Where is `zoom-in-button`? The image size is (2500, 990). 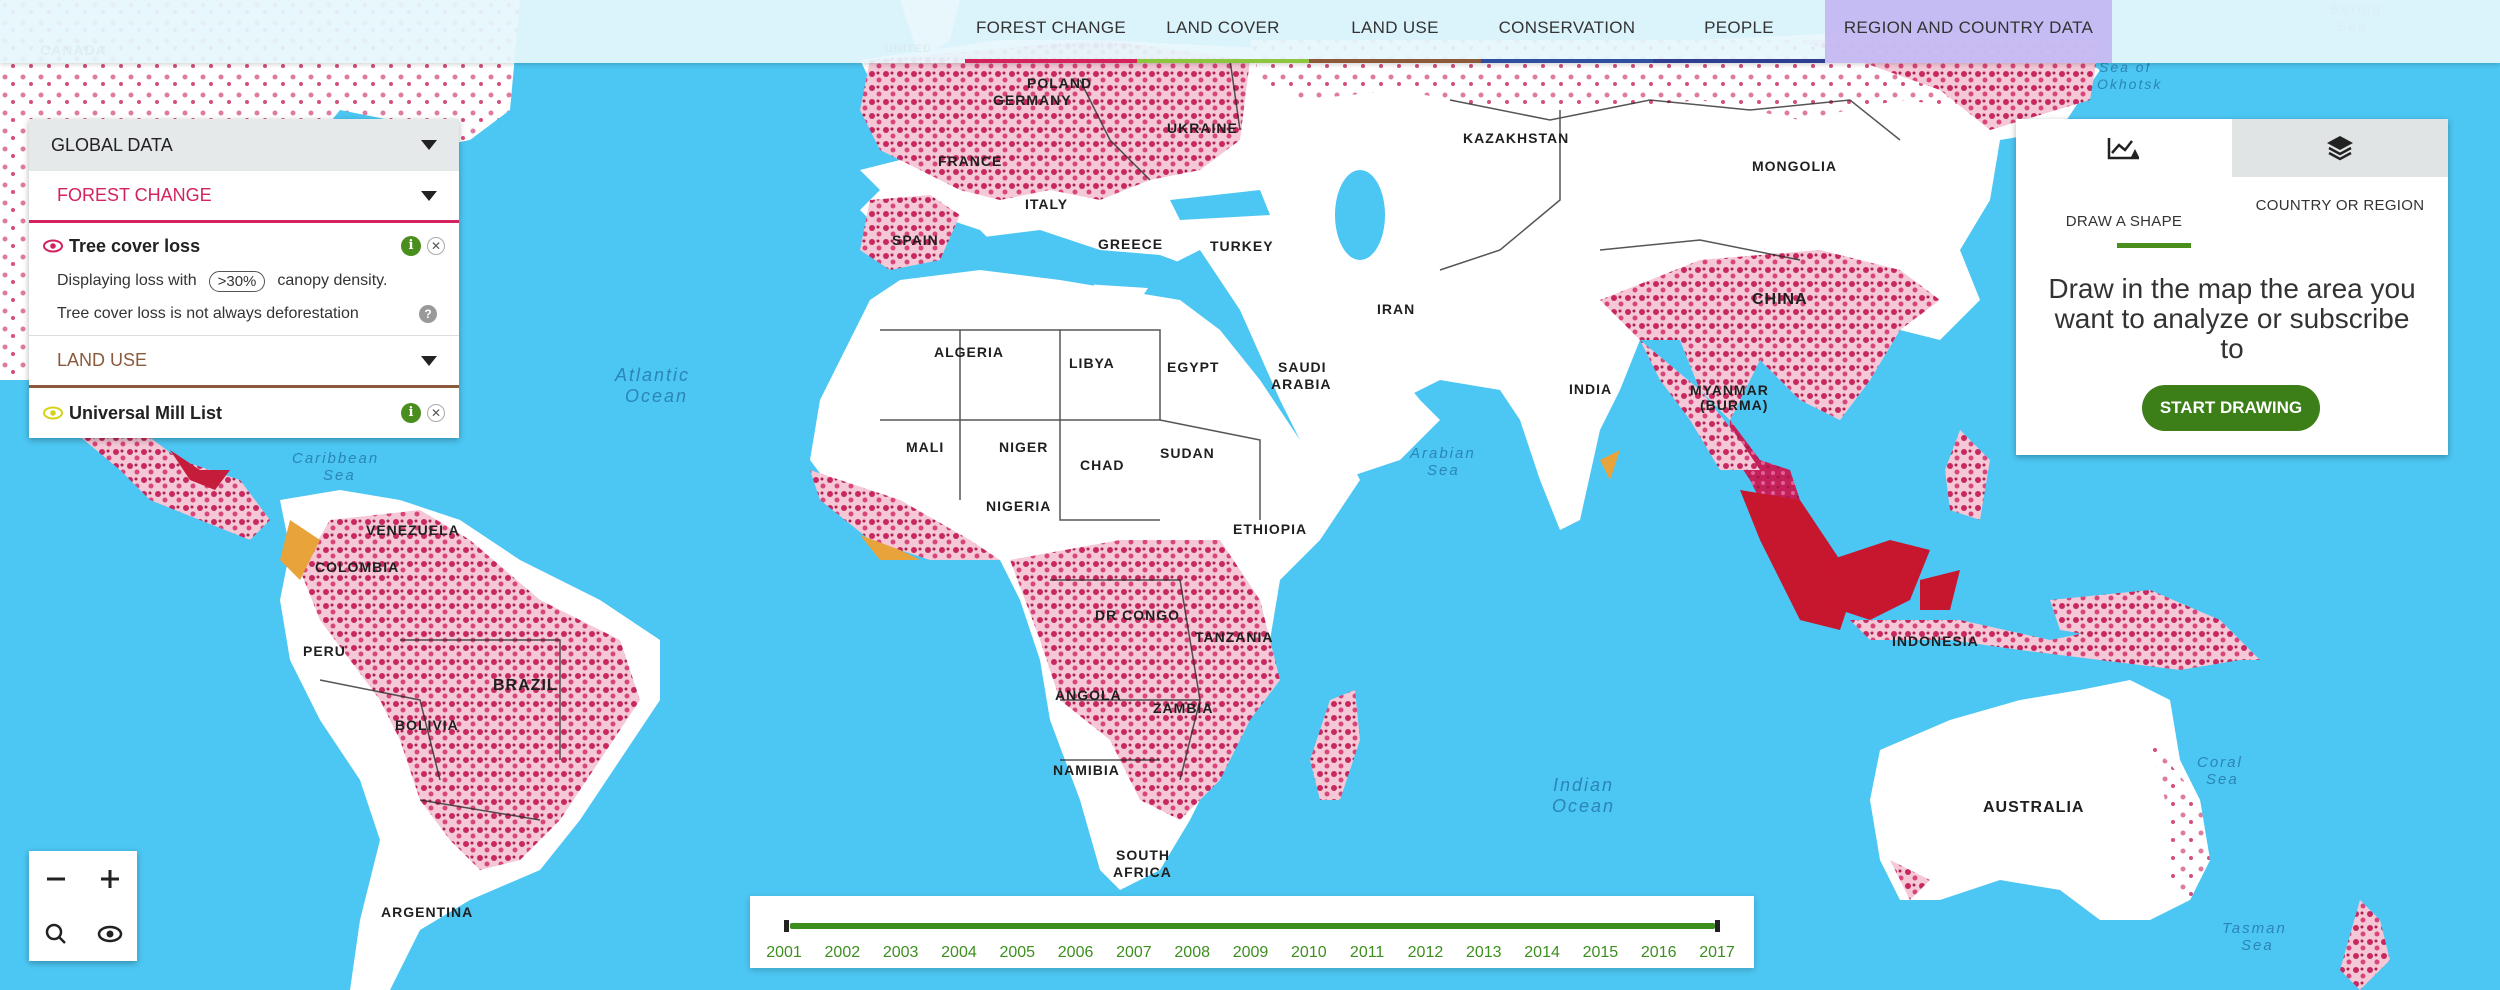 zoom-in-button is located at coordinates (110, 878).